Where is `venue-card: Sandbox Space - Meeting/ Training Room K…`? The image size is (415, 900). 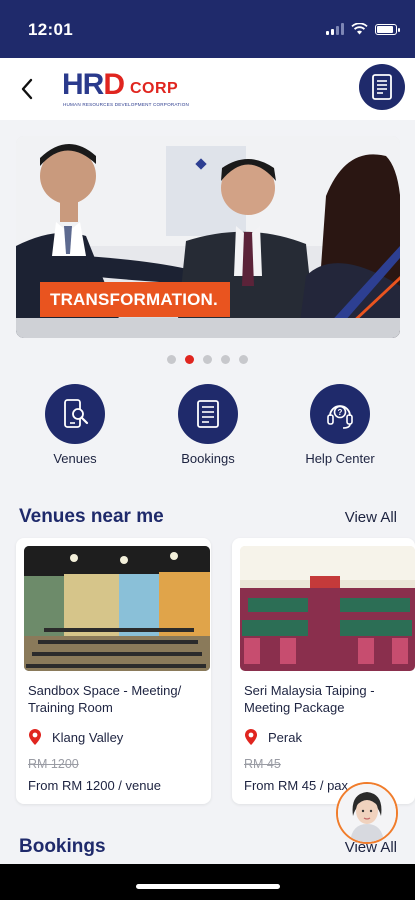
venue-card: Sandbox Space - Meeting/ Training Room K… is located at coordinates (113, 671).